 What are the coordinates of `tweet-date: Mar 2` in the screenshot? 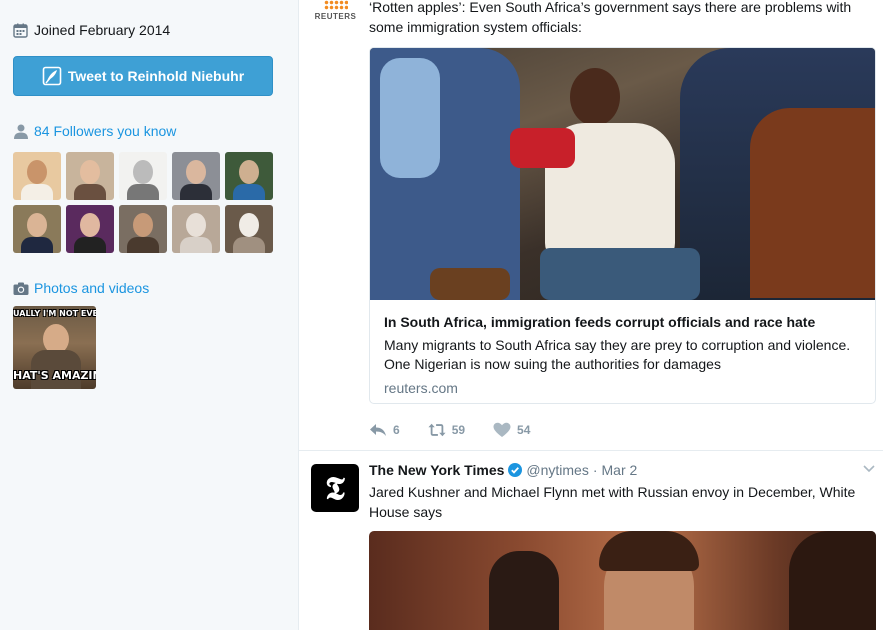 It's located at (620, 470).